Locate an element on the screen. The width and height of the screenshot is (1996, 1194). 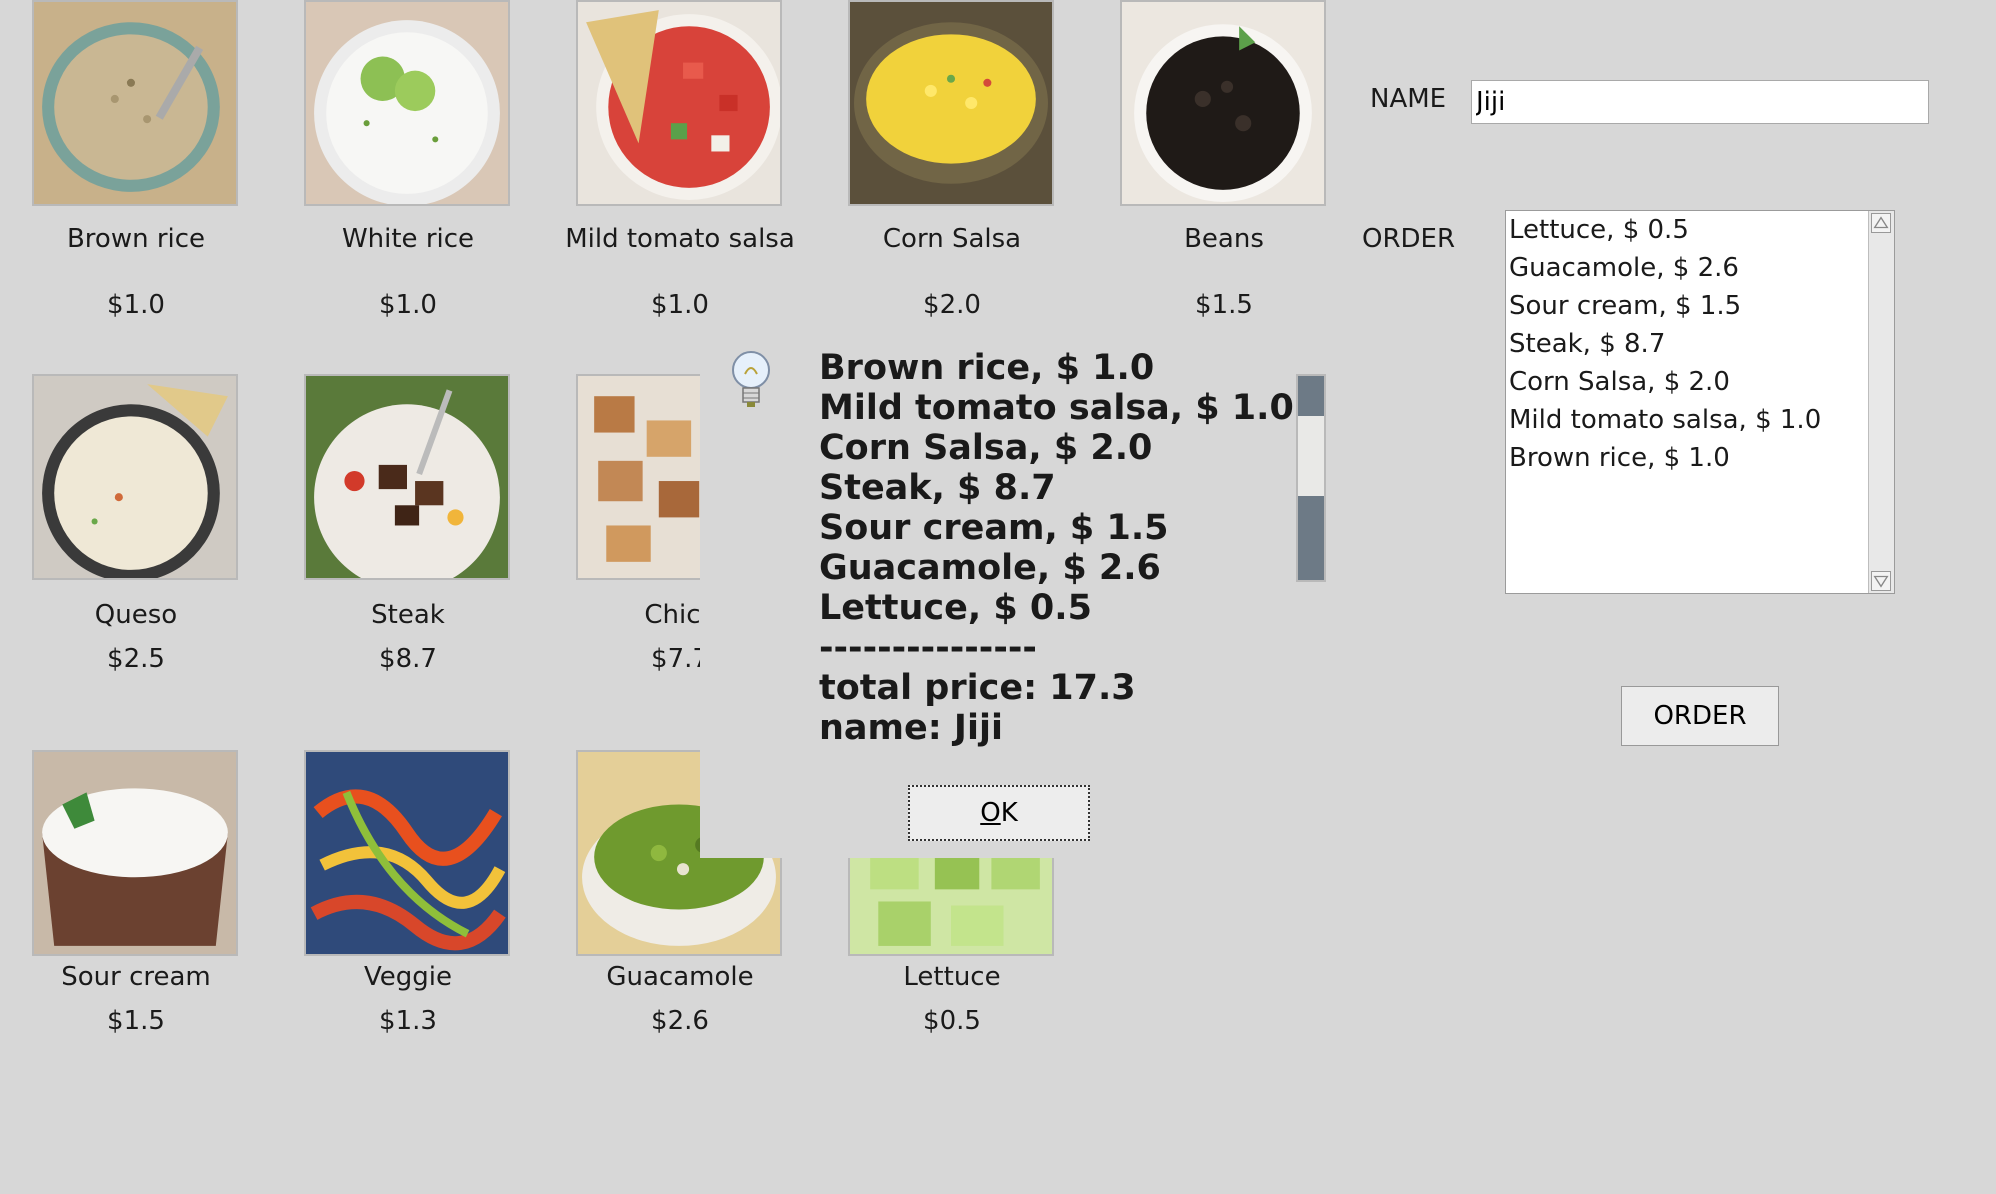
item-label: Sour cream is located at coordinates (136, 977).